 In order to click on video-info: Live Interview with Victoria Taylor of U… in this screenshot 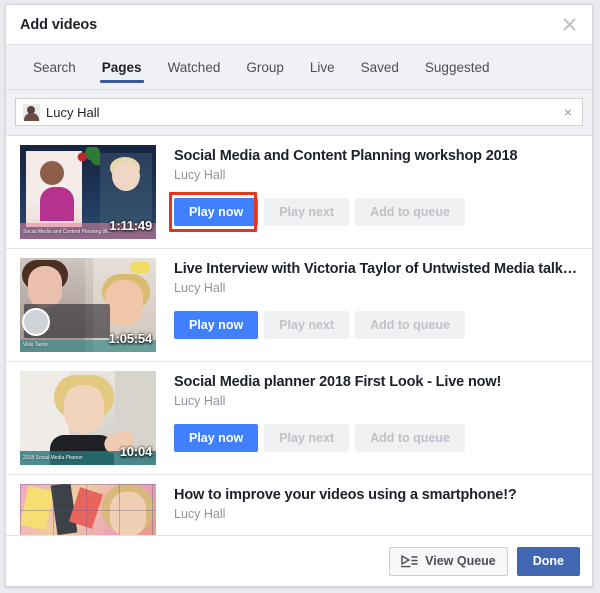, I will do `click(374, 305)`.